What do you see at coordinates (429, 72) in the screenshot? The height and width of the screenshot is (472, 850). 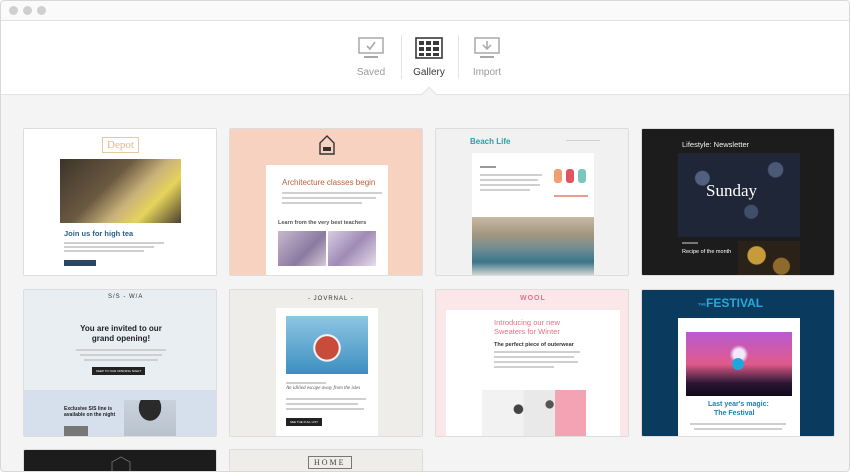 I see `tab-label: Gallery` at bounding box center [429, 72].